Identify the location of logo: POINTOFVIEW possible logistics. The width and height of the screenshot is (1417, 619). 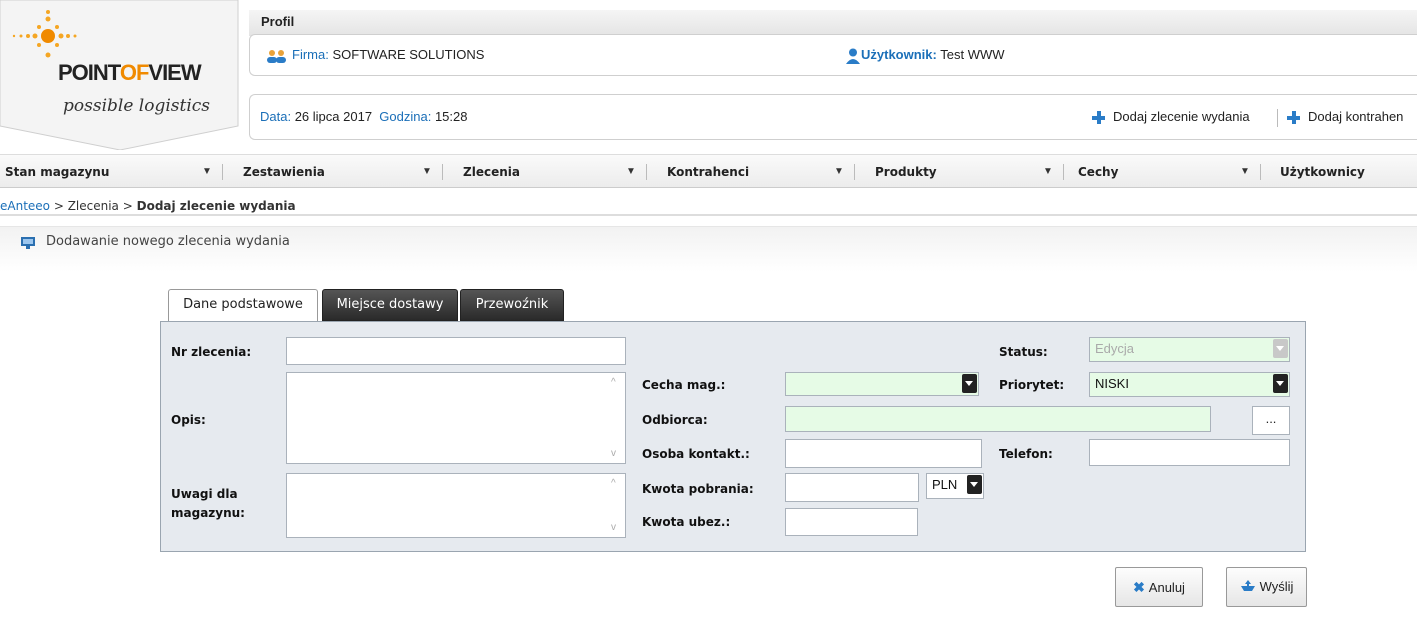
(120, 75).